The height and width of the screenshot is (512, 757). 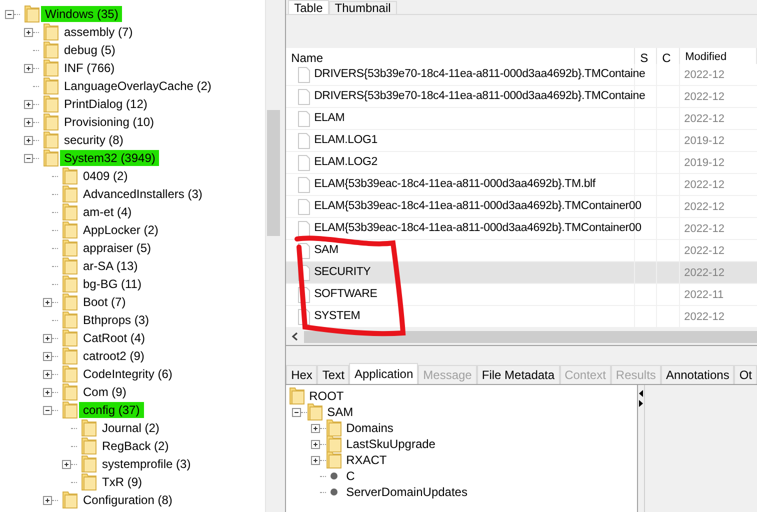 What do you see at coordinates (521, 317) in the screenshot?
I see `table-row: SYSTEM 2022-12` at bounding box center [521, 317].